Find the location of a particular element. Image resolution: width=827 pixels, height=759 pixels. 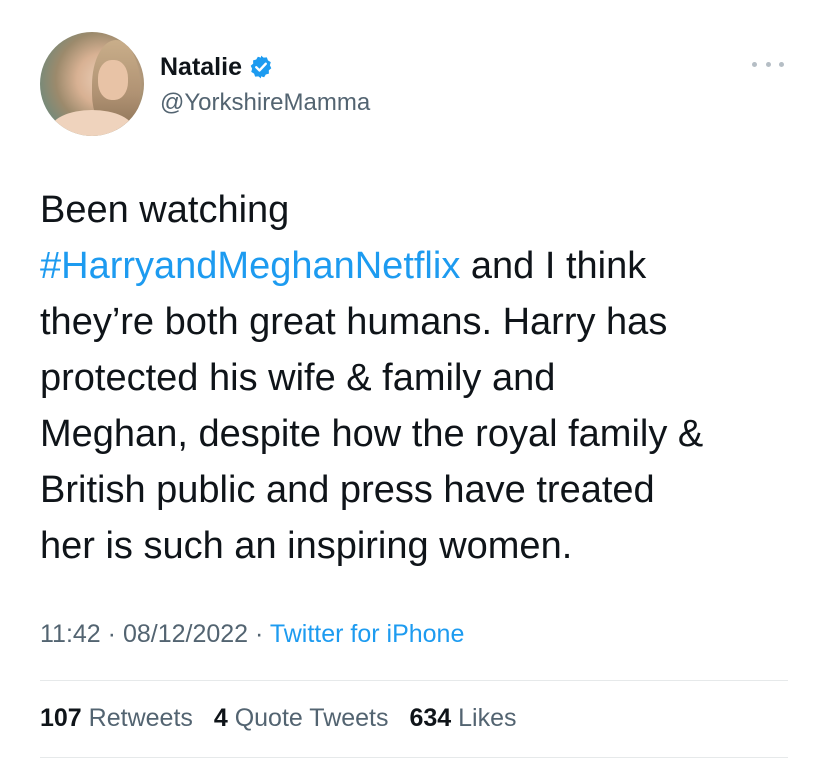

tweet-line: Meghan, despite how the royal family & is located at coordinates (372, 434).